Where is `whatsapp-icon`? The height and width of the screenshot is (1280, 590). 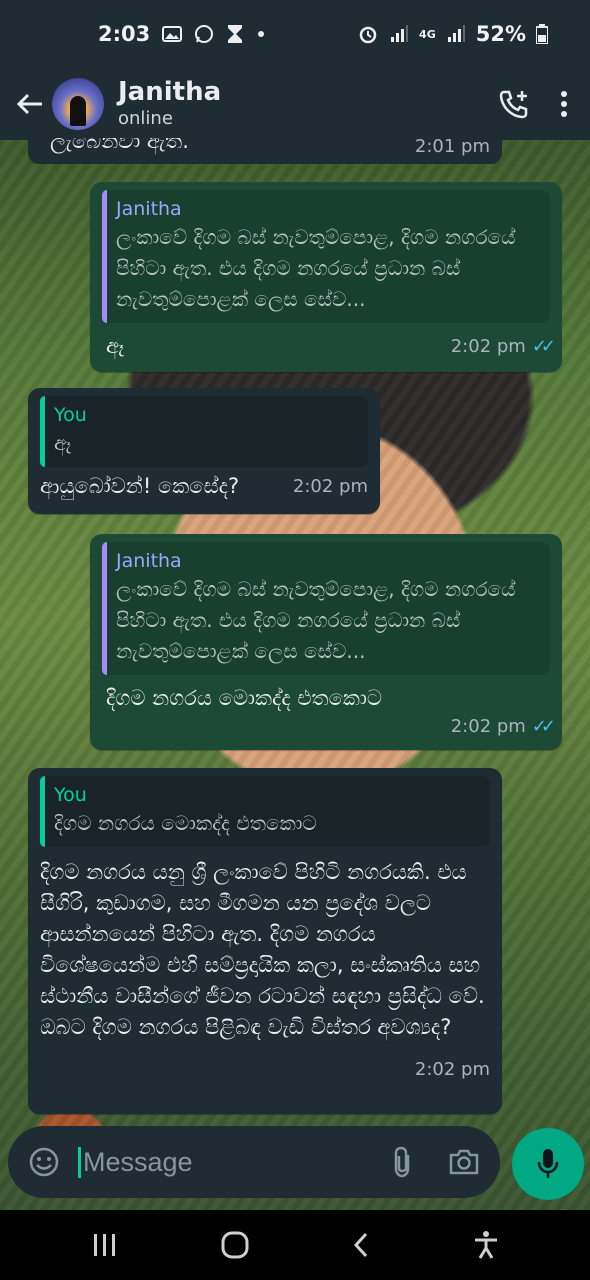
whatsapp-icon is located at coordinates (204, 34).